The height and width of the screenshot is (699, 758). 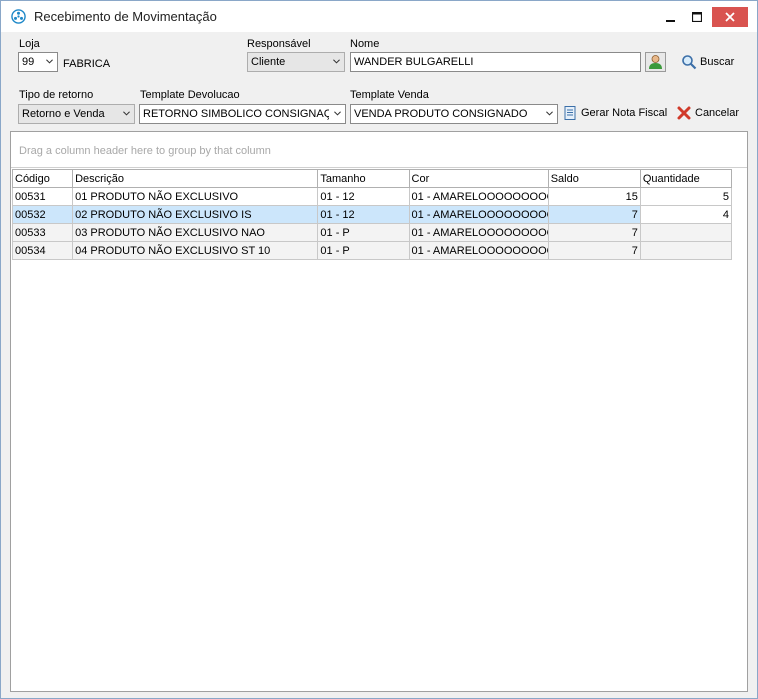 What do you see at coordinates (686, 178) in the screenshot?
I see `column-header-quantidade: Quantidade` at bounding box center [686, 178].